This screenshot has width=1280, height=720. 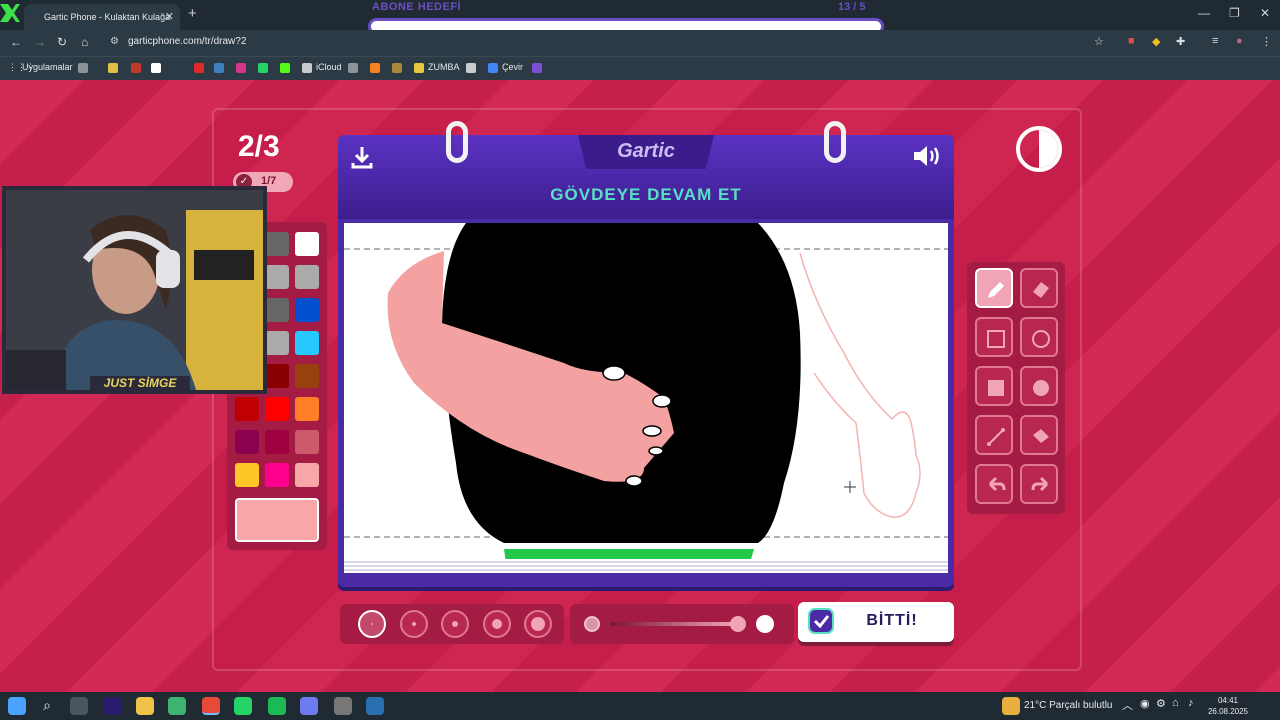 What do you see at coordinates (1039, 435) in the screenshot?
I see `tool-fill-bucket` at bounding box center [1039, 435].